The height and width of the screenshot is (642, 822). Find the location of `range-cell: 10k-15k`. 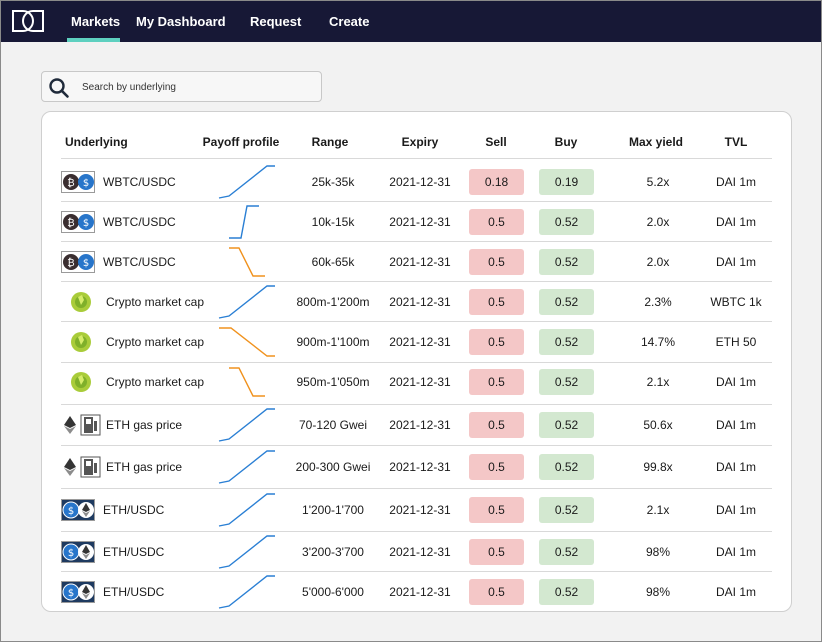

range-cell: 10k-15k is located at coordinates (333, 222).